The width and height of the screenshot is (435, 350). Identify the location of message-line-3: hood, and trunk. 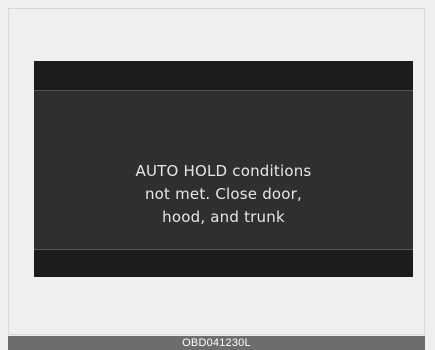
(223, 217).